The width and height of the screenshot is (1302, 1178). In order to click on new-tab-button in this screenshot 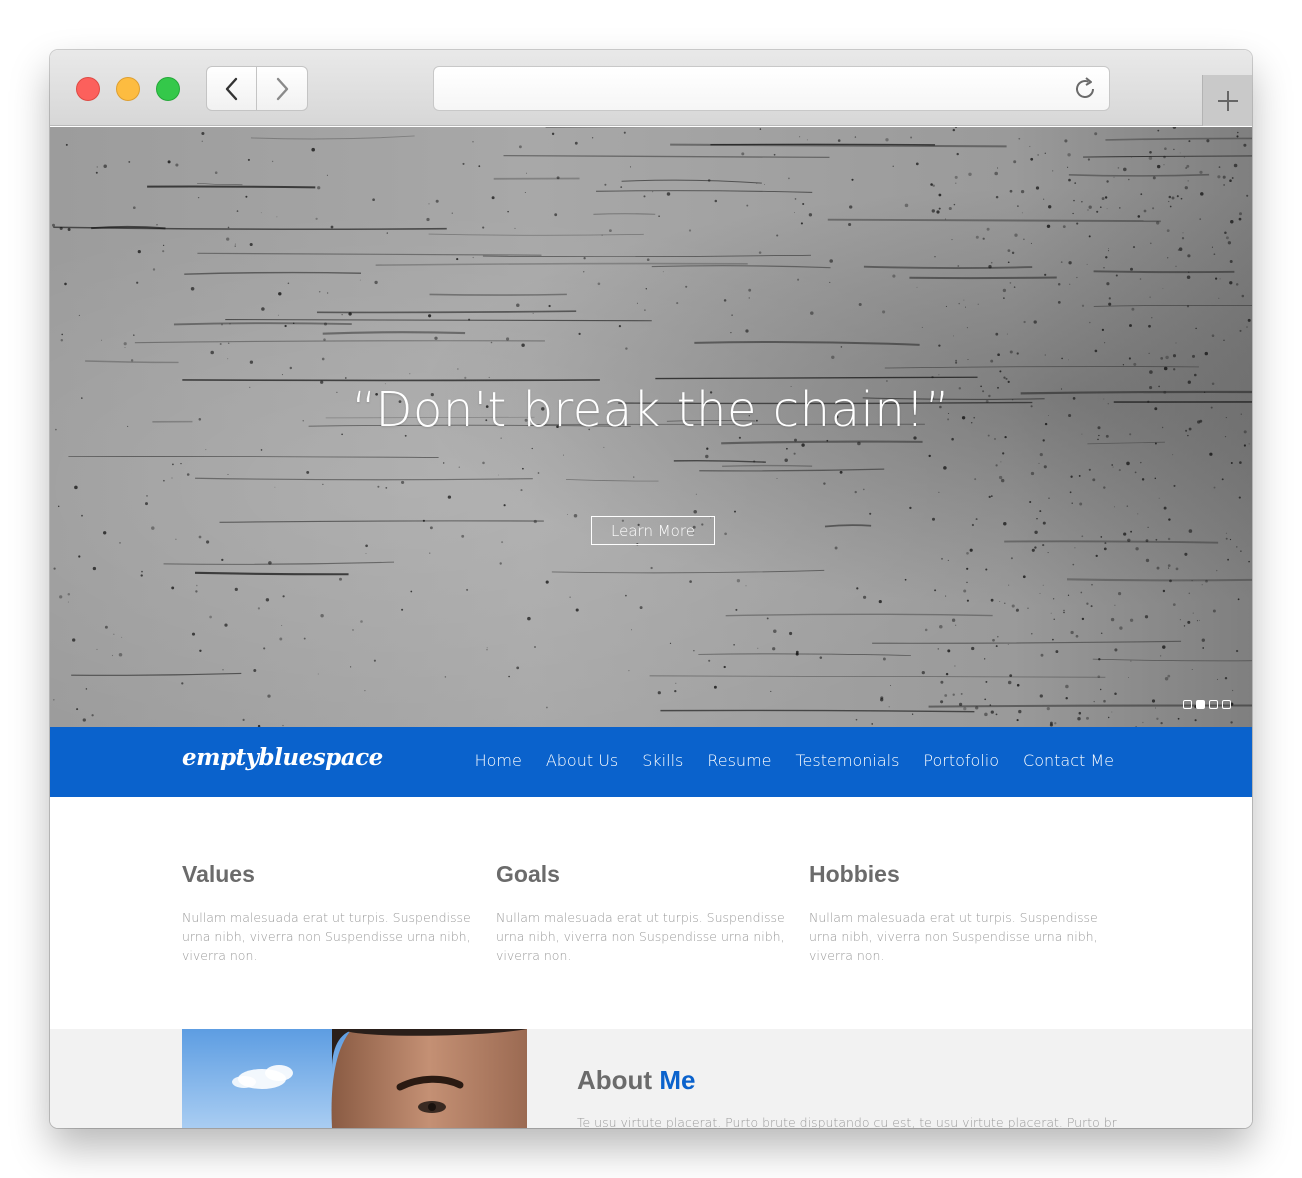, I will do `click(1227, 100)`.